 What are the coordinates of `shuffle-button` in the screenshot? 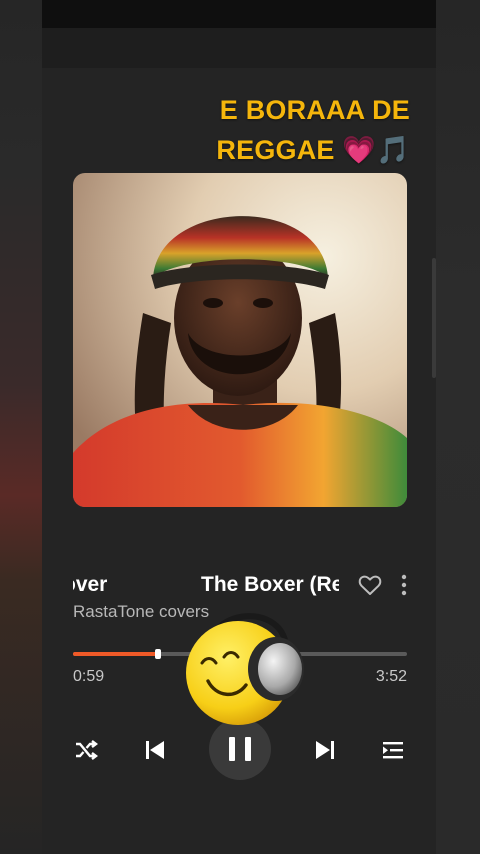 It's located at (86, 750).